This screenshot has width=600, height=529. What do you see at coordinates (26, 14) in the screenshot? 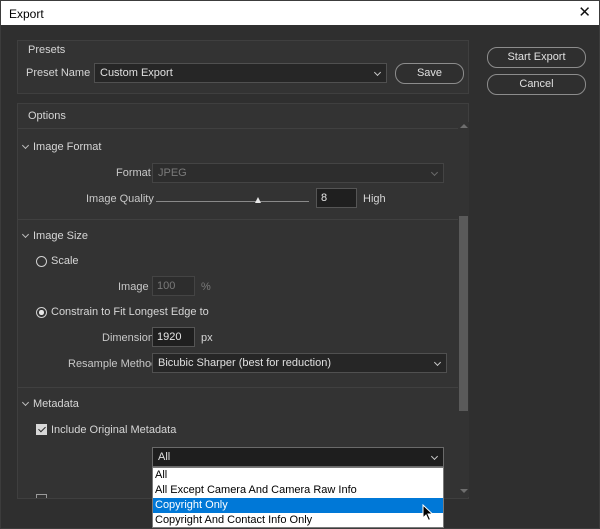
I see `window-title: Export` at bounding box center [26, 14].